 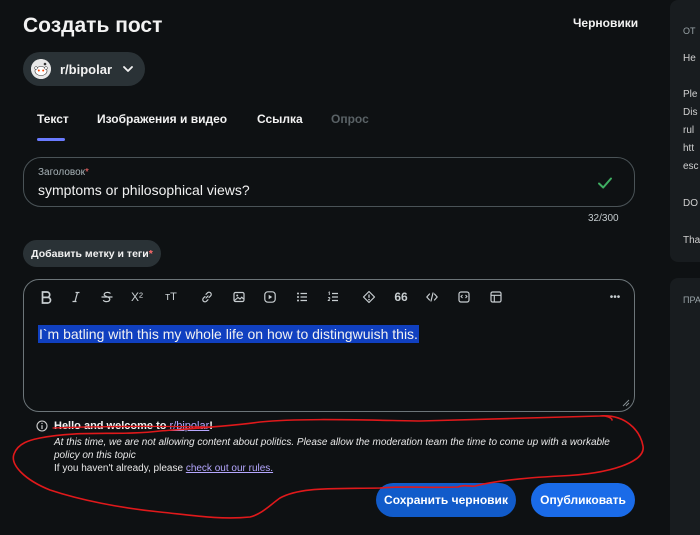 I want to click on chevron-down-icon, so click(x=128, y=69).